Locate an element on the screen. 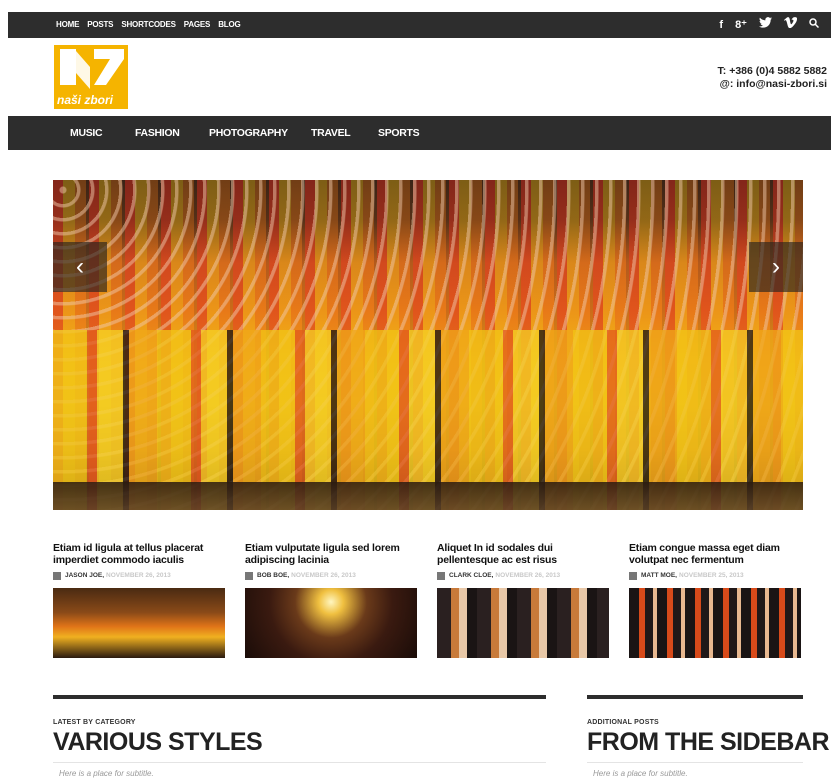  facebook-icon: f is located at coordinates (721, 25).